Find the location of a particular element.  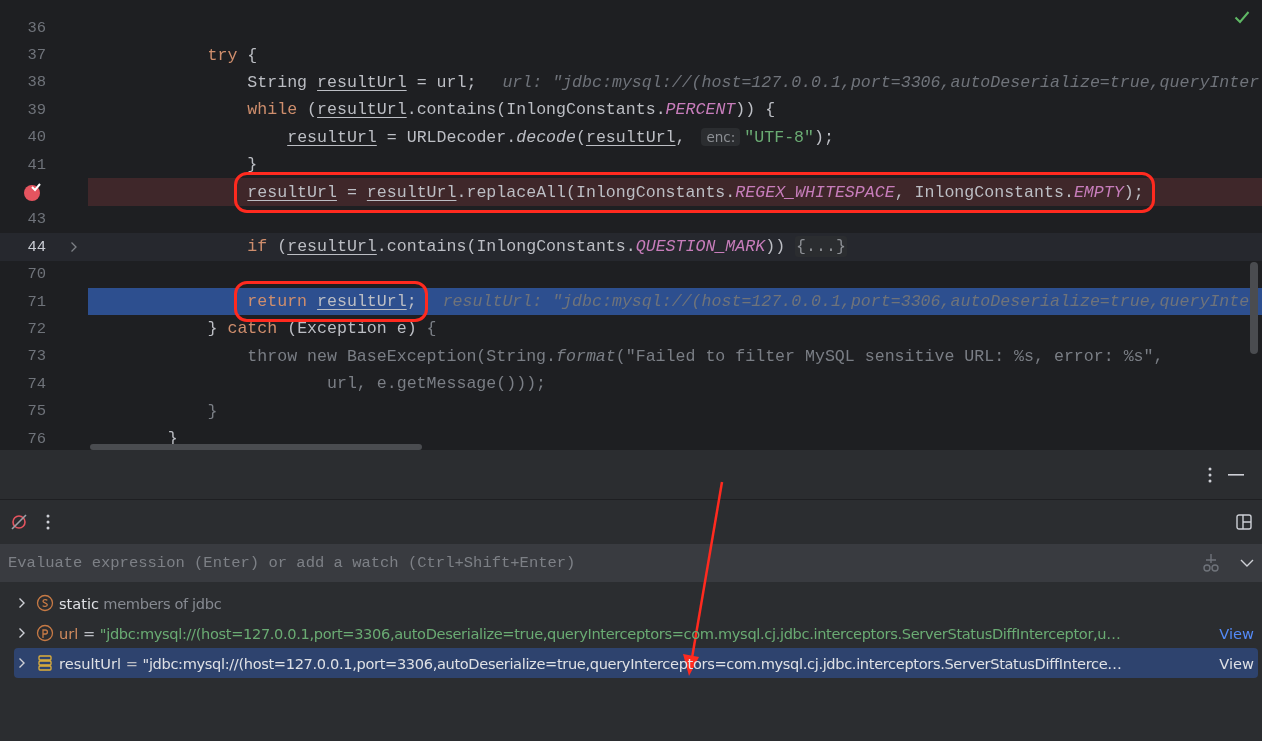

static-icon is located at coordinates (45, 603).